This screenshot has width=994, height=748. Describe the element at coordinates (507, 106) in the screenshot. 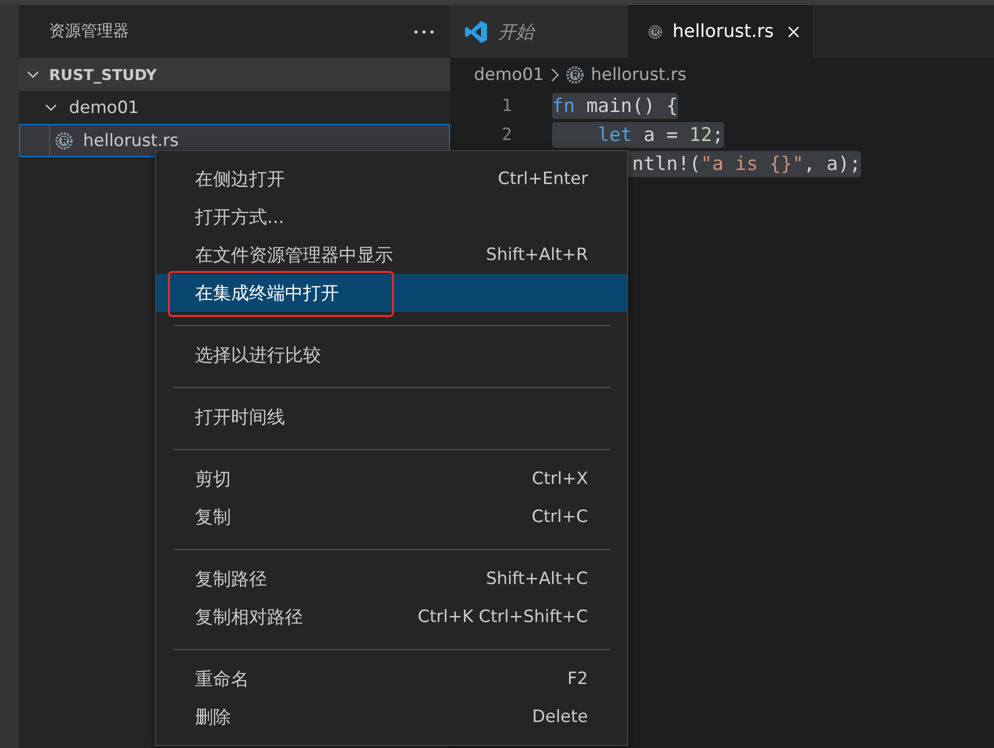

I see `line-number: 1` at that location.